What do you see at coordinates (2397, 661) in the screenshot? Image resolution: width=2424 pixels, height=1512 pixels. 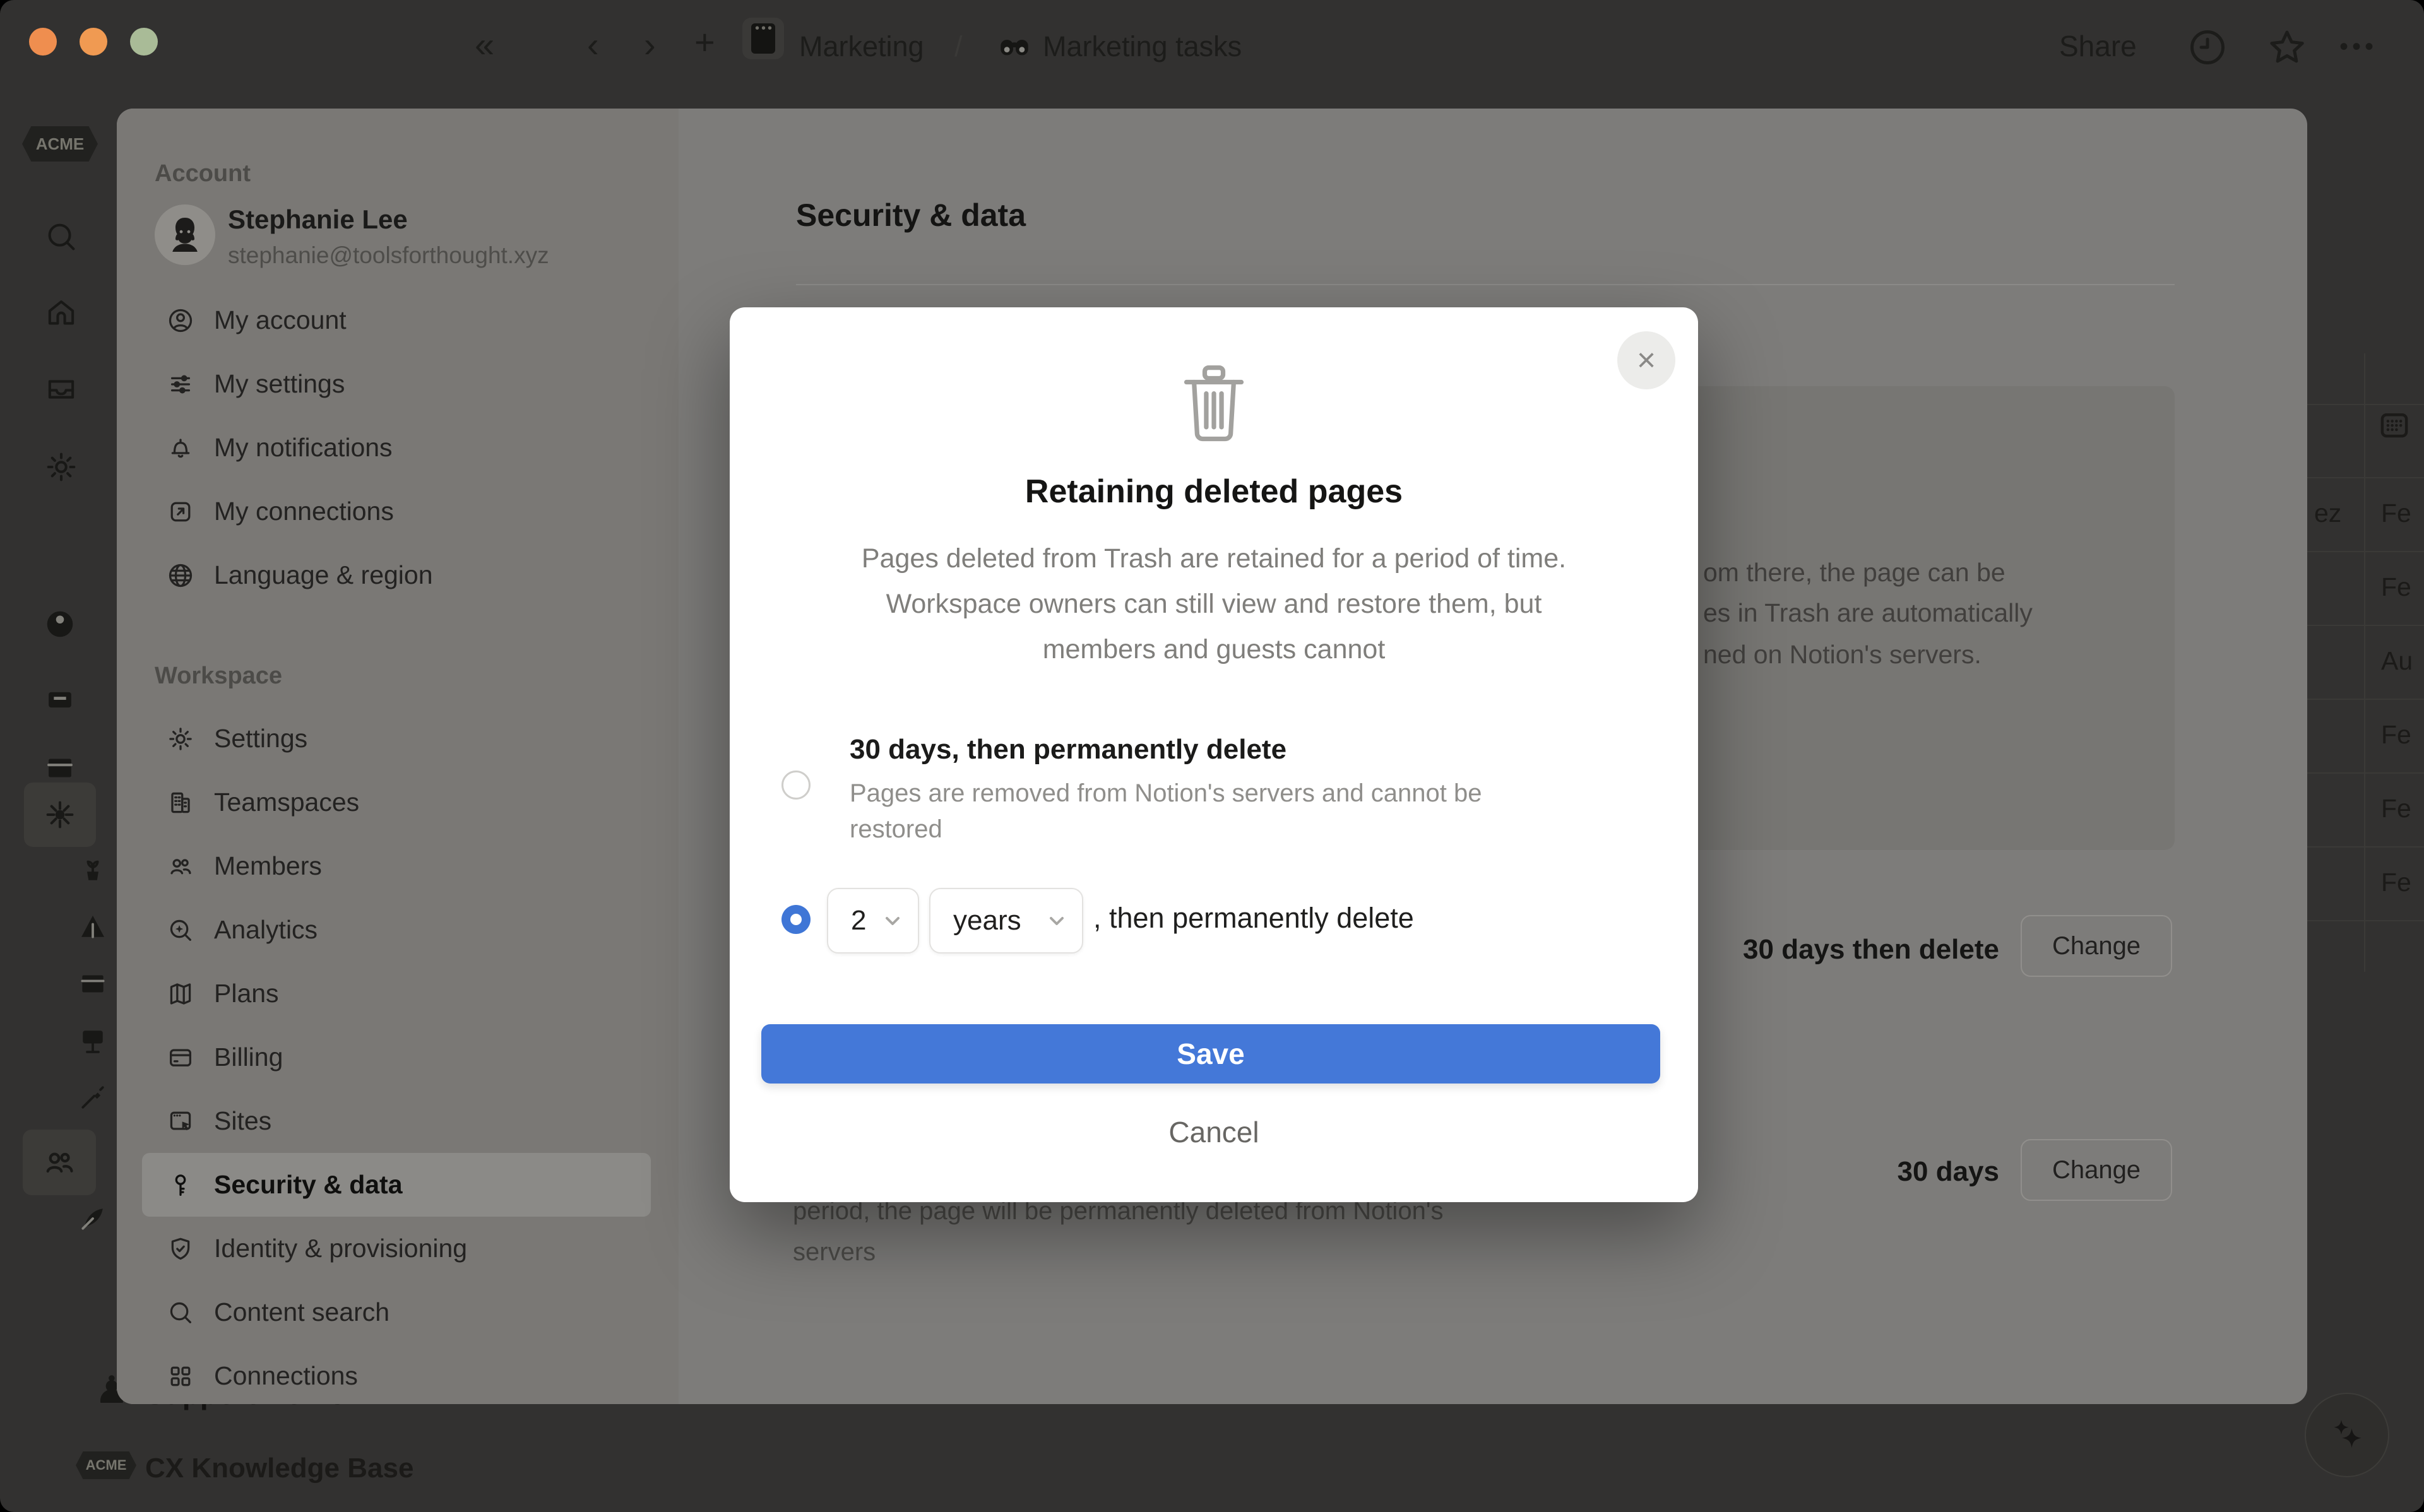 I see `table-cell-fragment: Au` at bounding box center [2397, 661].